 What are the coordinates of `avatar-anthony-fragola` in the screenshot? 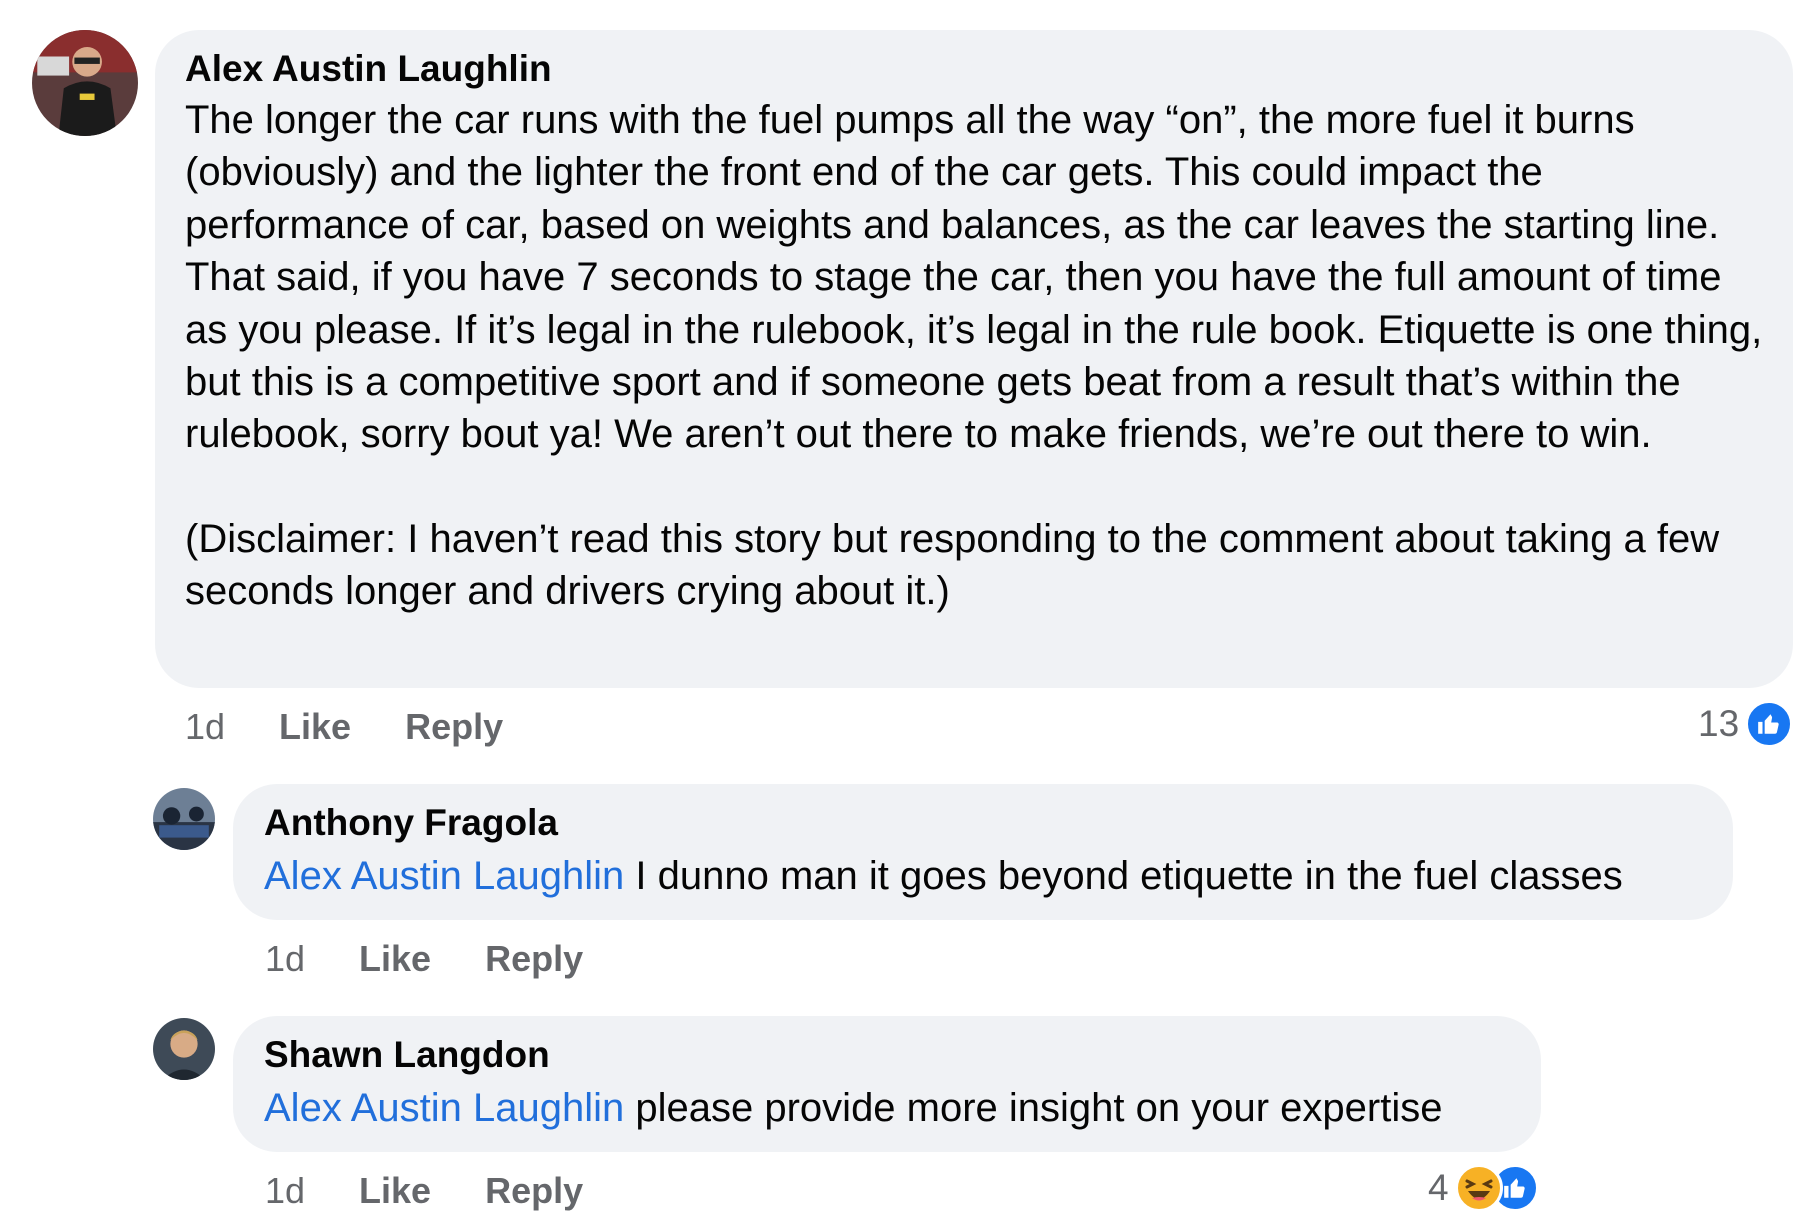 It's located at (184, 819).